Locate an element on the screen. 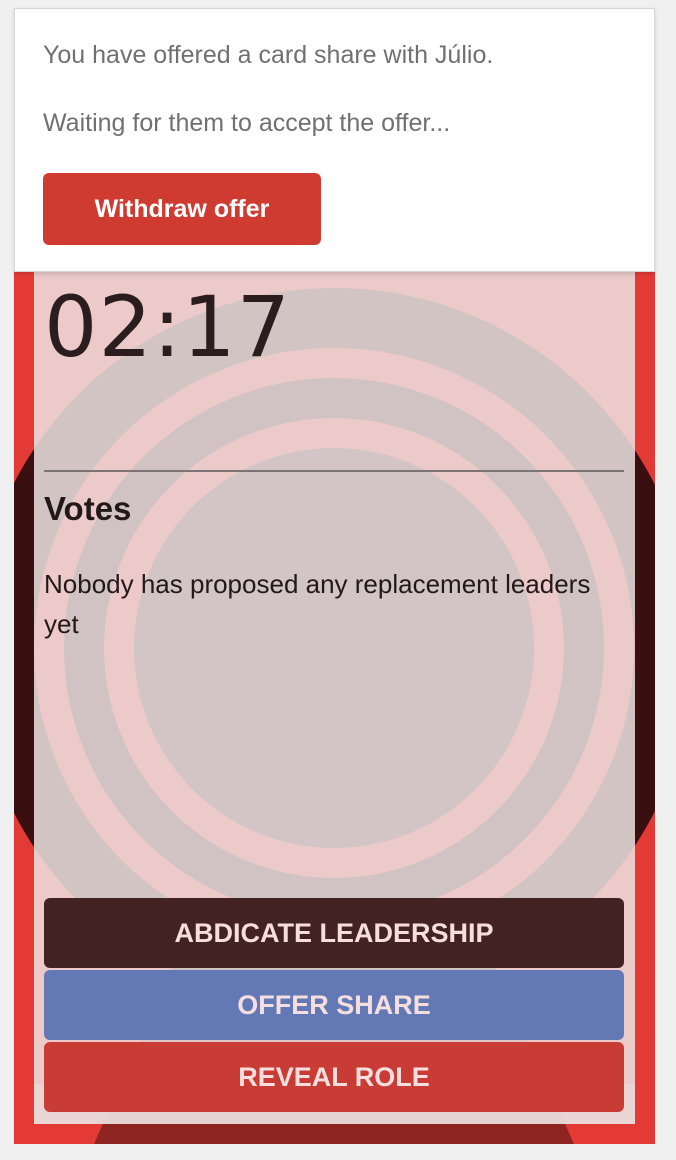 Image resolution: width=676 pixels, height=1160 pixels. section-divider is located at coordinates (334, 471).